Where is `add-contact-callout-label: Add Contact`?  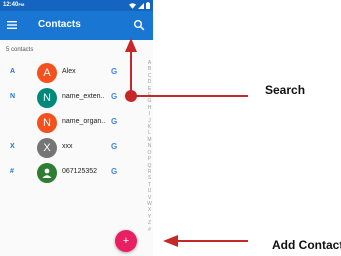
add-contact-callout-label: Add Contact is located at coordinates (306, 245).